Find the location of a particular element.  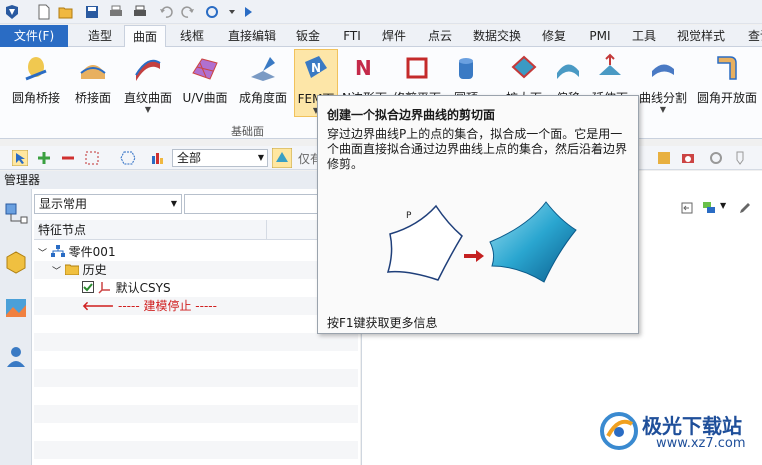

watermark: 极光下载站 www.xz7.com is located at coordinates (678, 433).